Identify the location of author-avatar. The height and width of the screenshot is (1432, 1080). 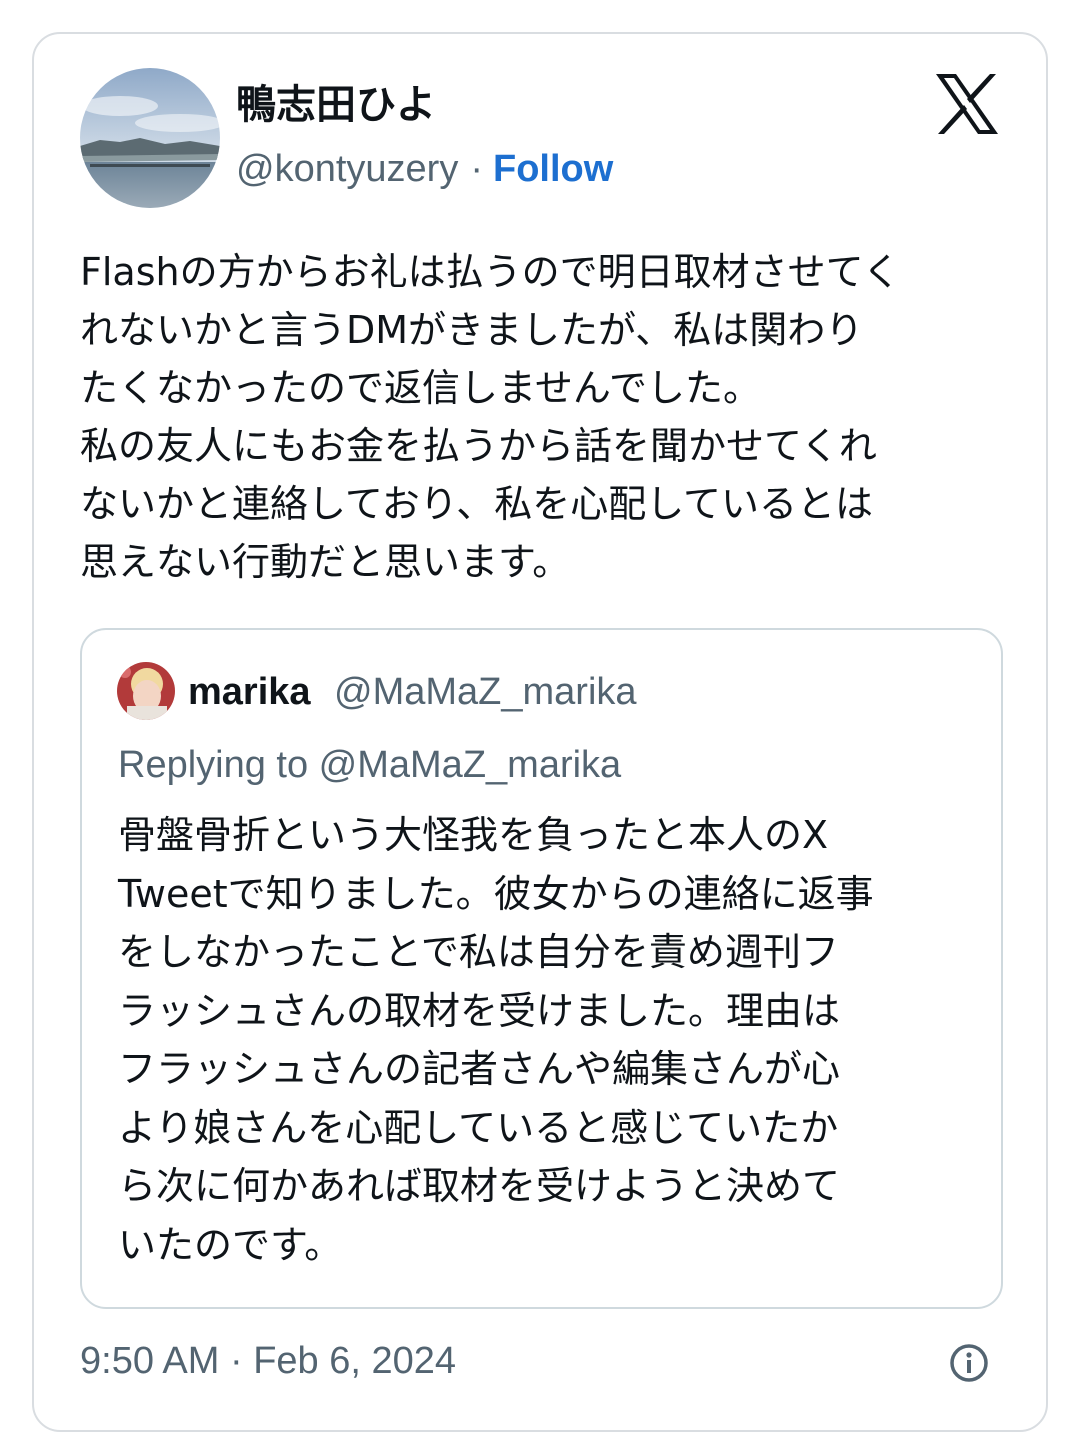
(150, 138).